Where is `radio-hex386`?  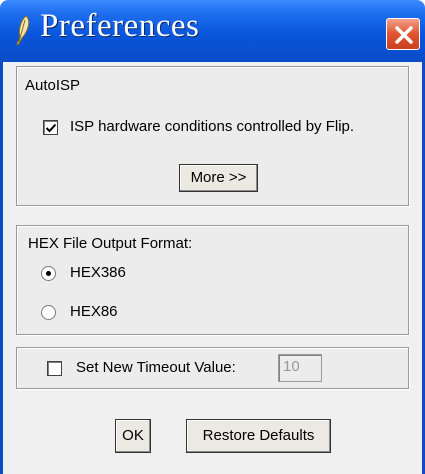 radio-hex386 is located at coordinates (48, 273).